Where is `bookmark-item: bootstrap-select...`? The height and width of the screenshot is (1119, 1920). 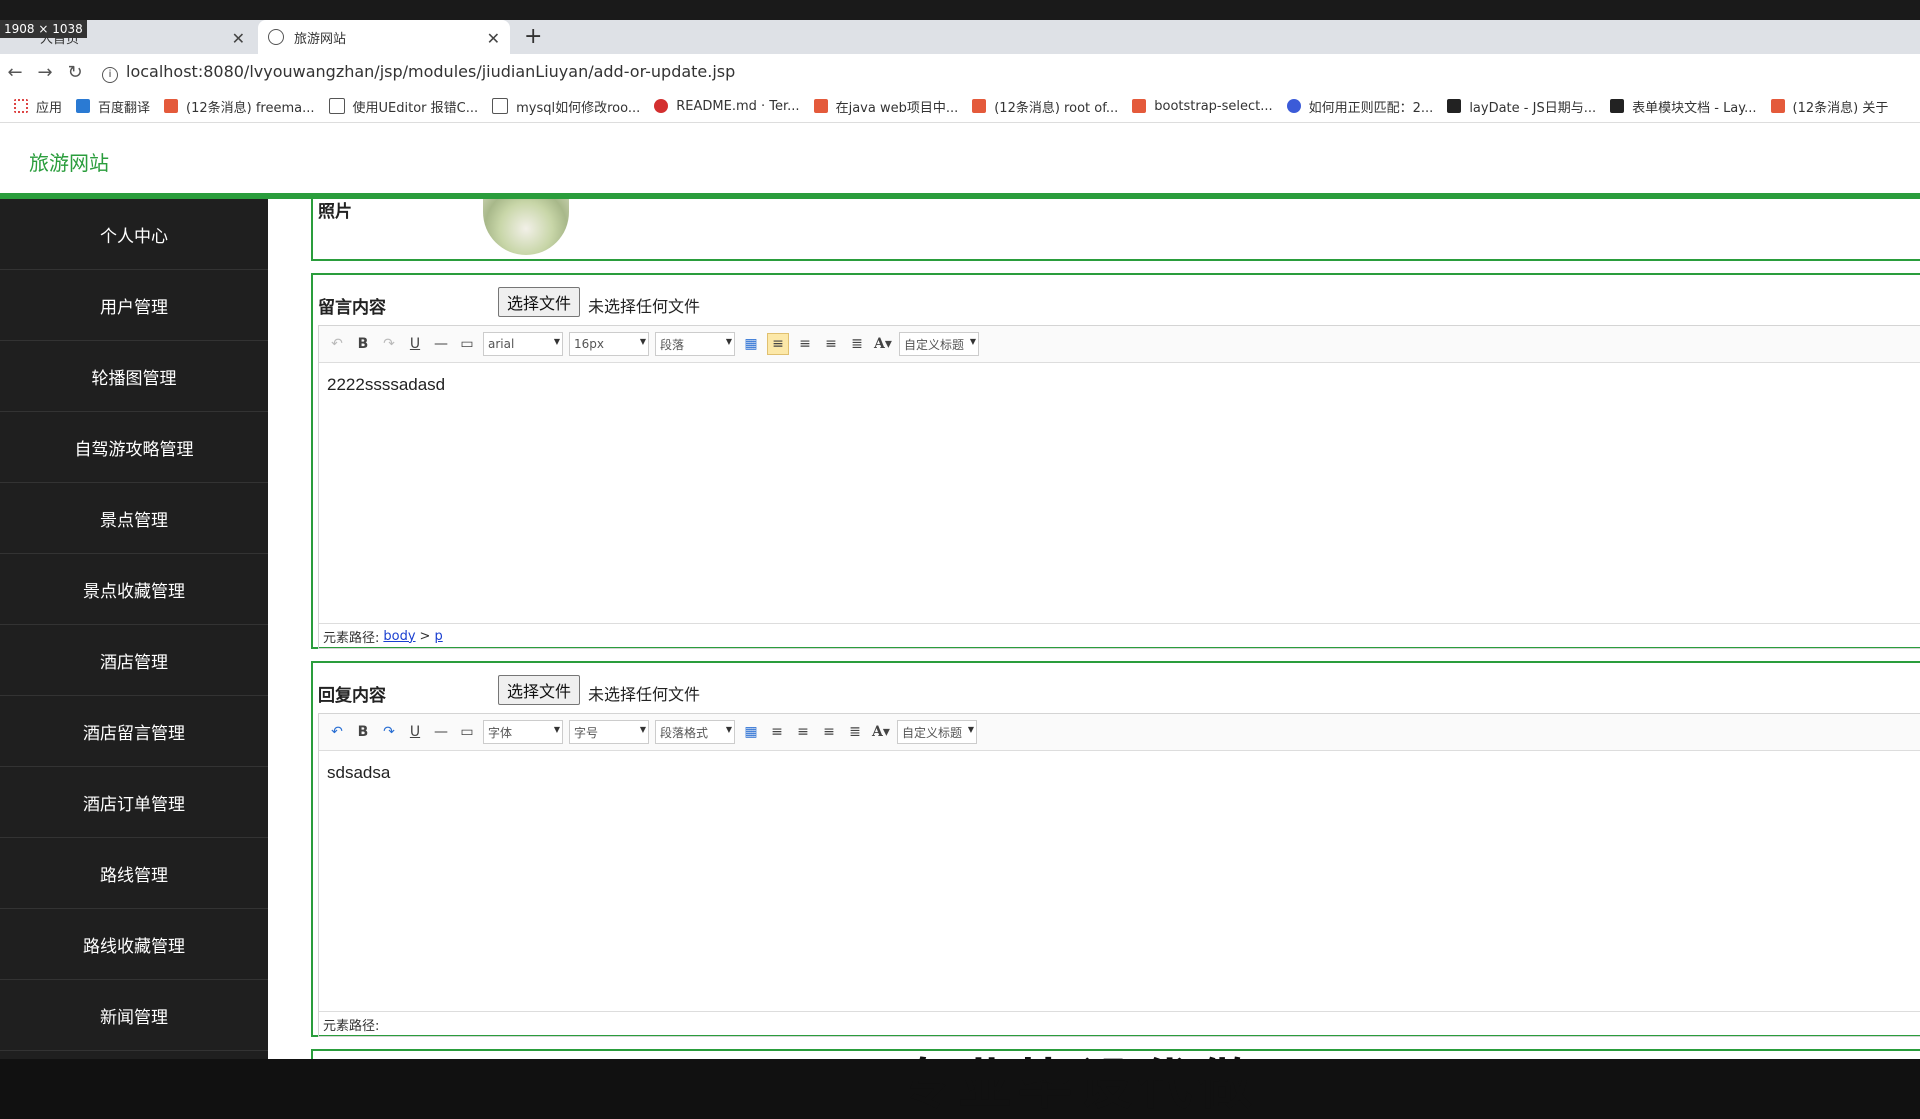
bookmark-item: bootstrap-select... is located at coordinates (1202, 106).